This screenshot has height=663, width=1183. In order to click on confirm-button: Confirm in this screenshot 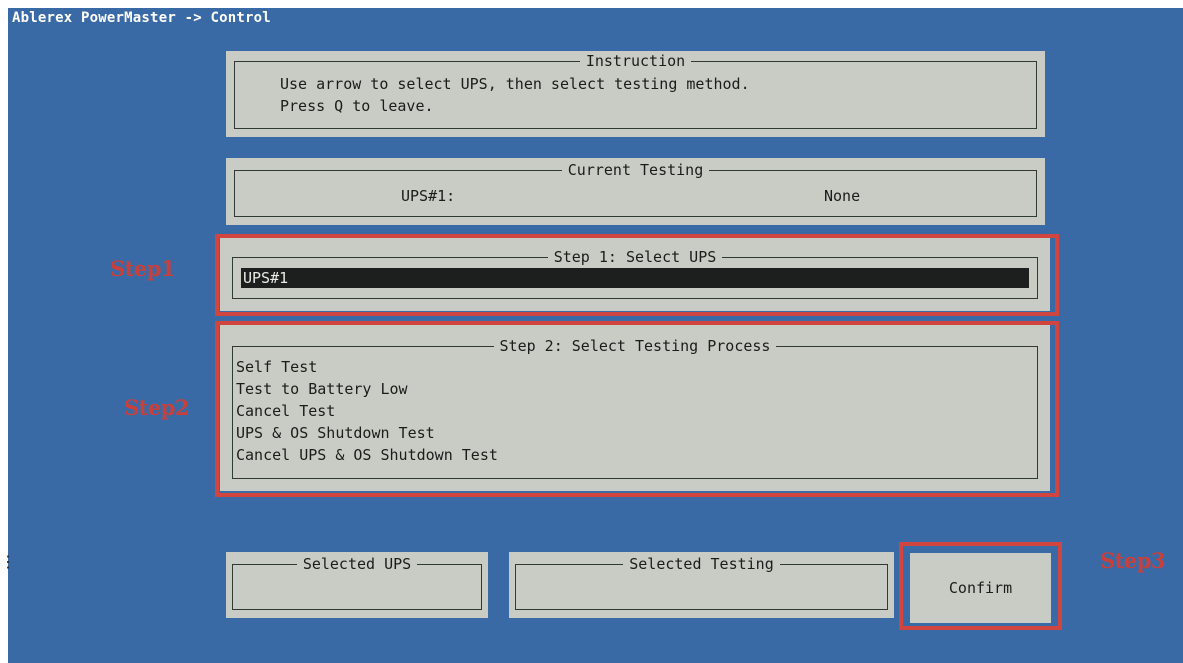, I will do `click(980, 588)`.